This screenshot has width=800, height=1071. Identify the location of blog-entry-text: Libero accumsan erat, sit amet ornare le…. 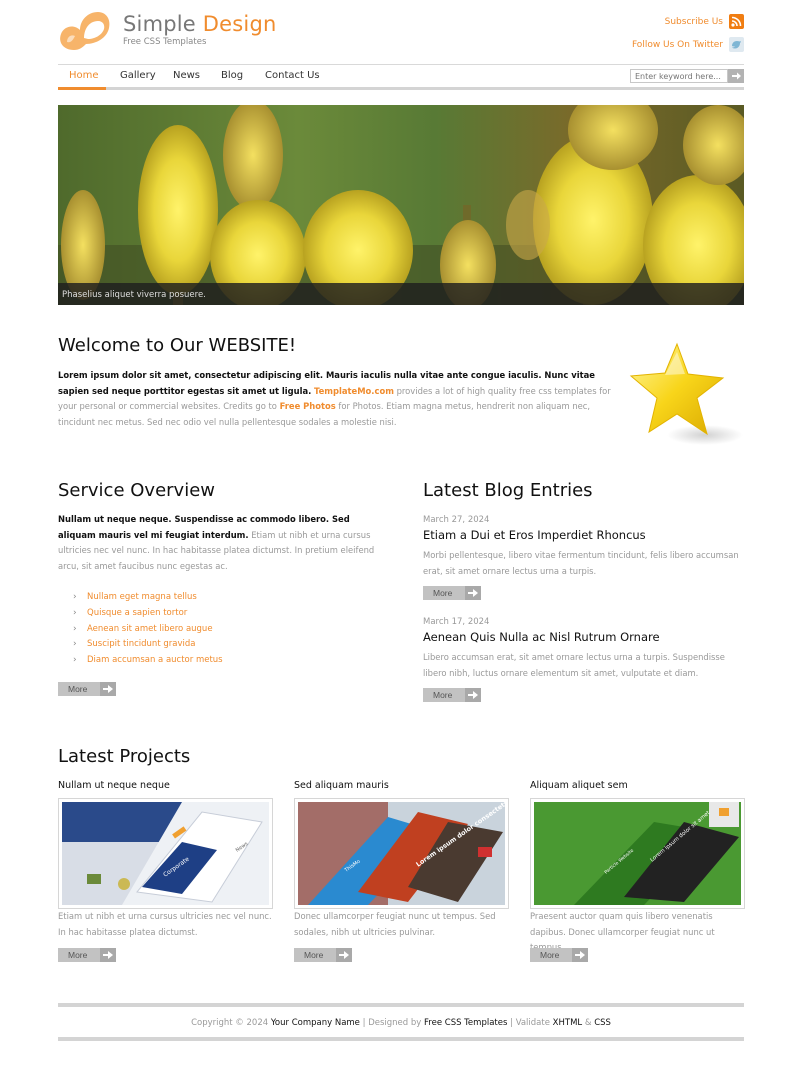
(574, 665).